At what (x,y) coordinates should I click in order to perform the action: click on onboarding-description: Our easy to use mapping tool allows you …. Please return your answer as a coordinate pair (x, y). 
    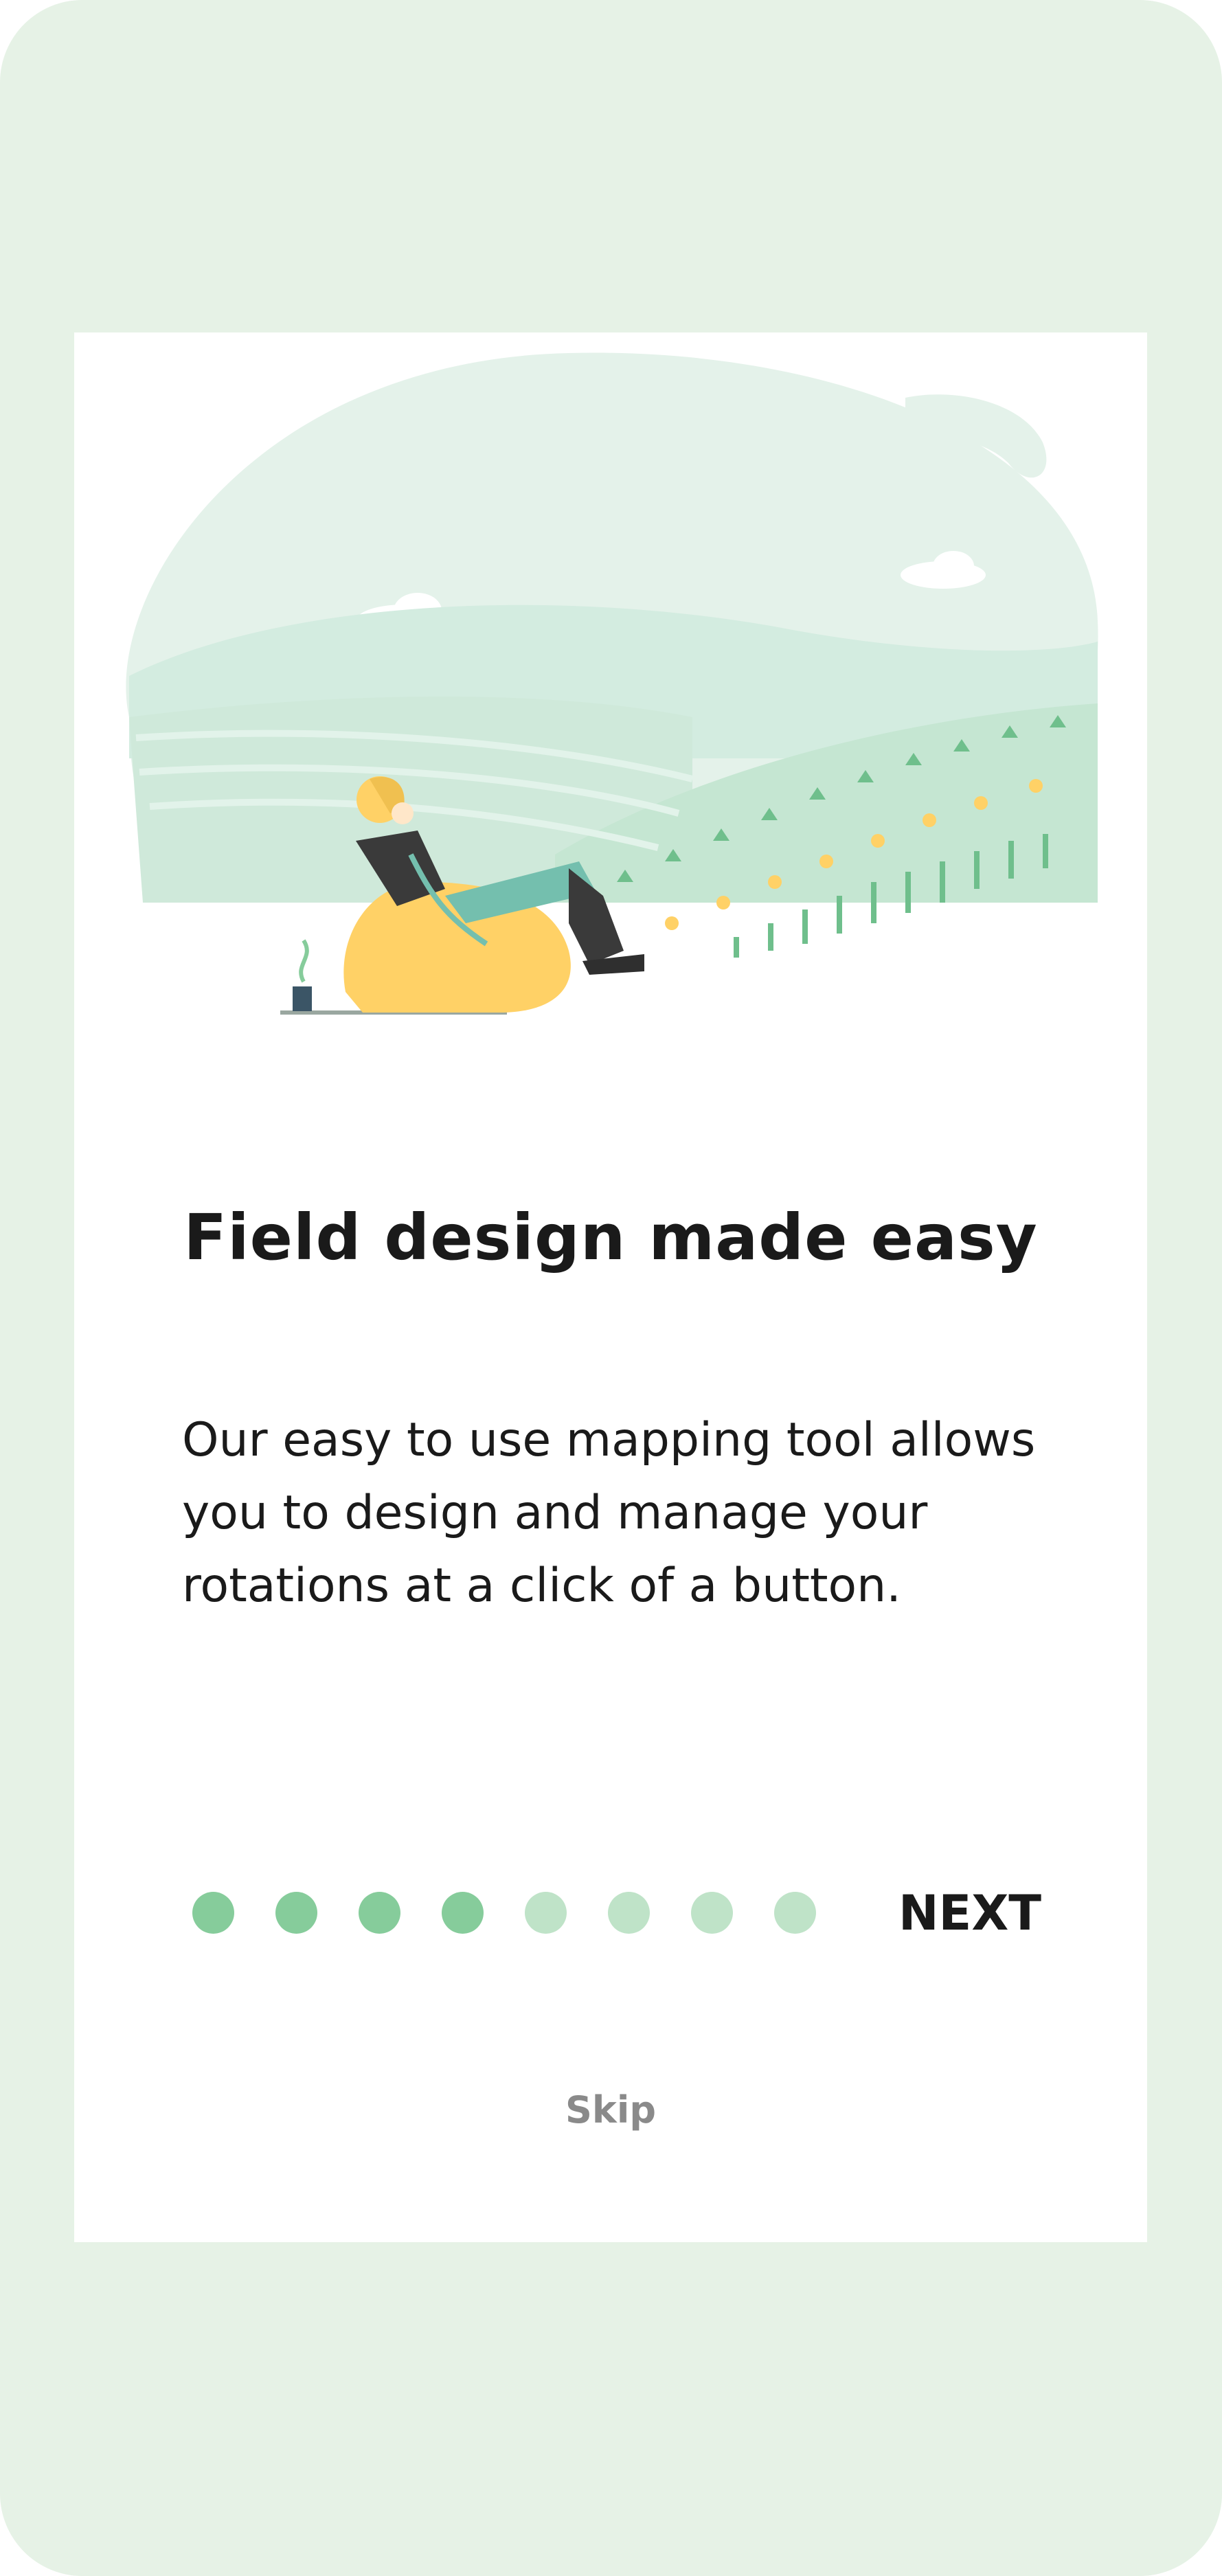
    Looking at the image, I should click on (609, 1513).